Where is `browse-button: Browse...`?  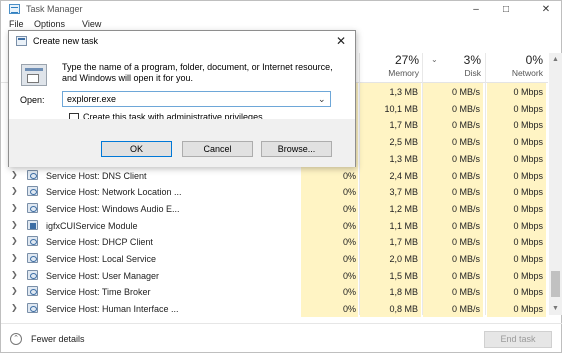
browse-button: Browse... is located at coordinates (296, 149).